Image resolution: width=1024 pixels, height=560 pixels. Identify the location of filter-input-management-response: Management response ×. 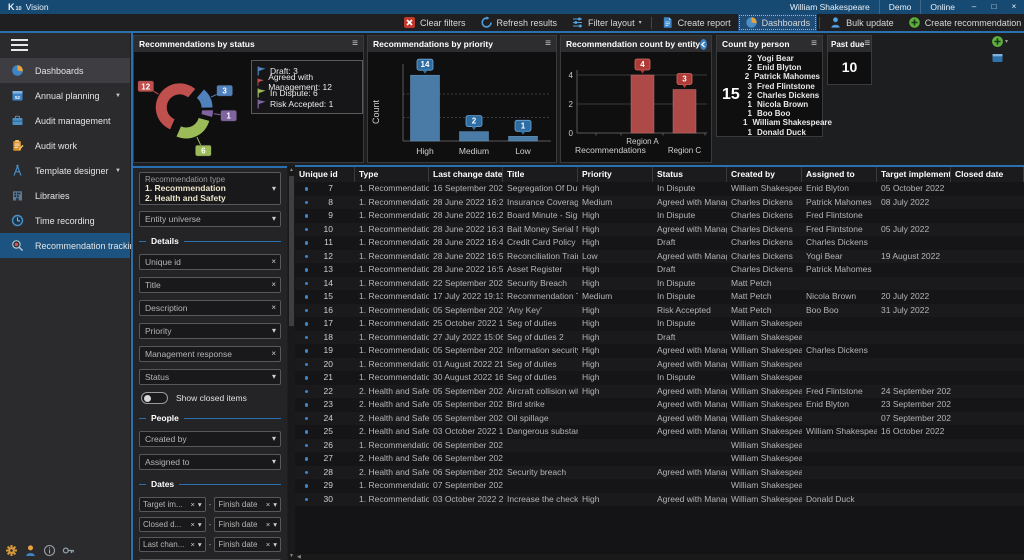
(210, 354).